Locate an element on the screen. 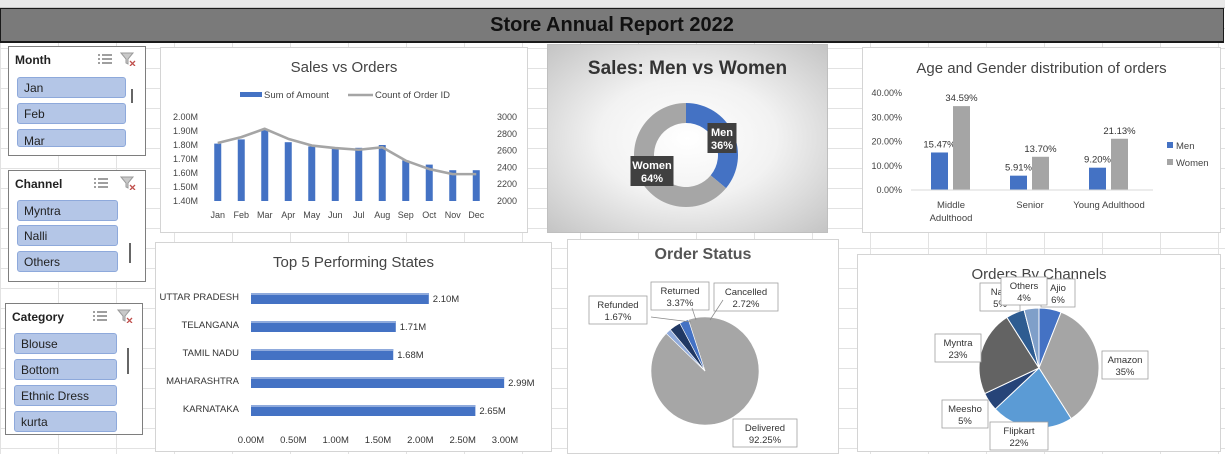 Image resolution: width=1225 pixels, height=454 pixels. leader-line is located at coordinates (671, 319).